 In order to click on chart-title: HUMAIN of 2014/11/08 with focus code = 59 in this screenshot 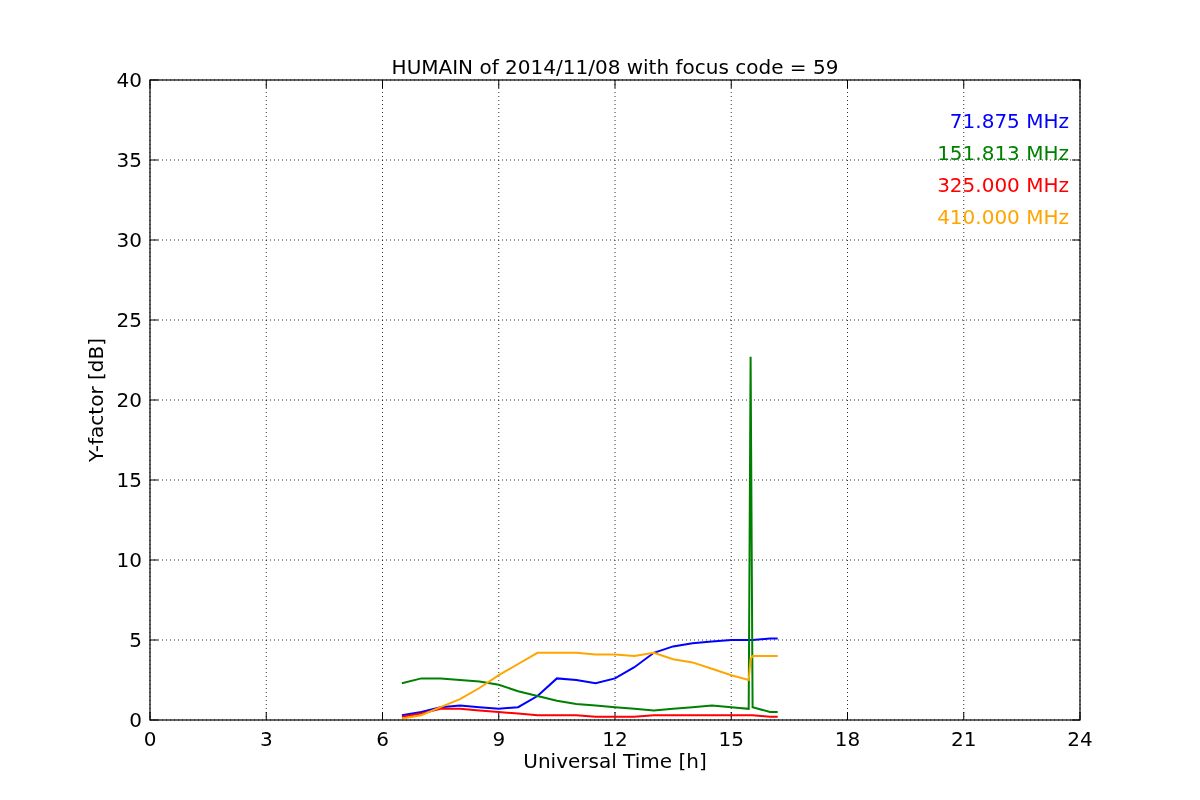, I will do `click(615, 67)`.